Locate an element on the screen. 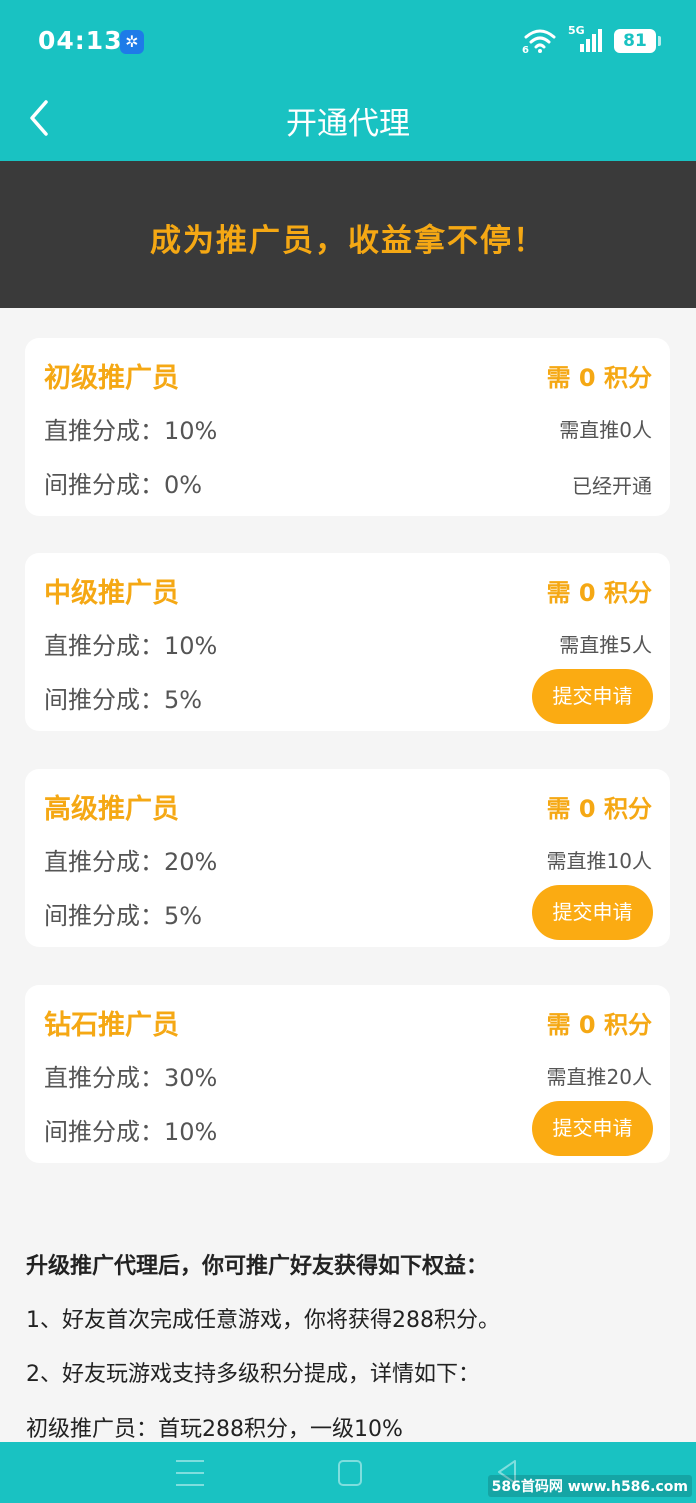 The width and height of the screenshot is (696, 1503). battery-icon: 81 is located at coordinates (637, 41).